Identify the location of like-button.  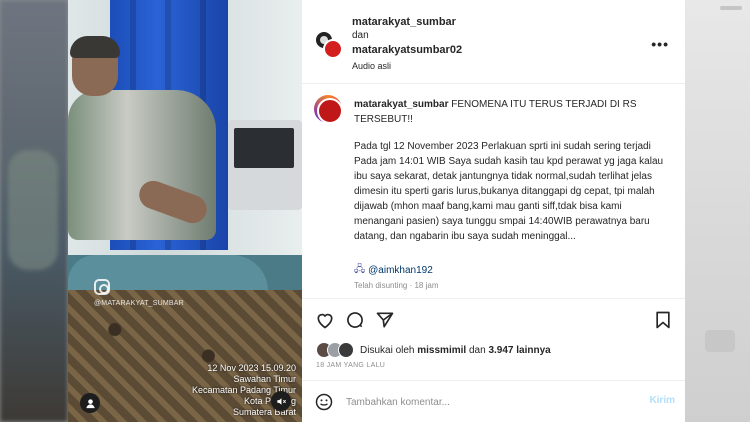
(325, 320).